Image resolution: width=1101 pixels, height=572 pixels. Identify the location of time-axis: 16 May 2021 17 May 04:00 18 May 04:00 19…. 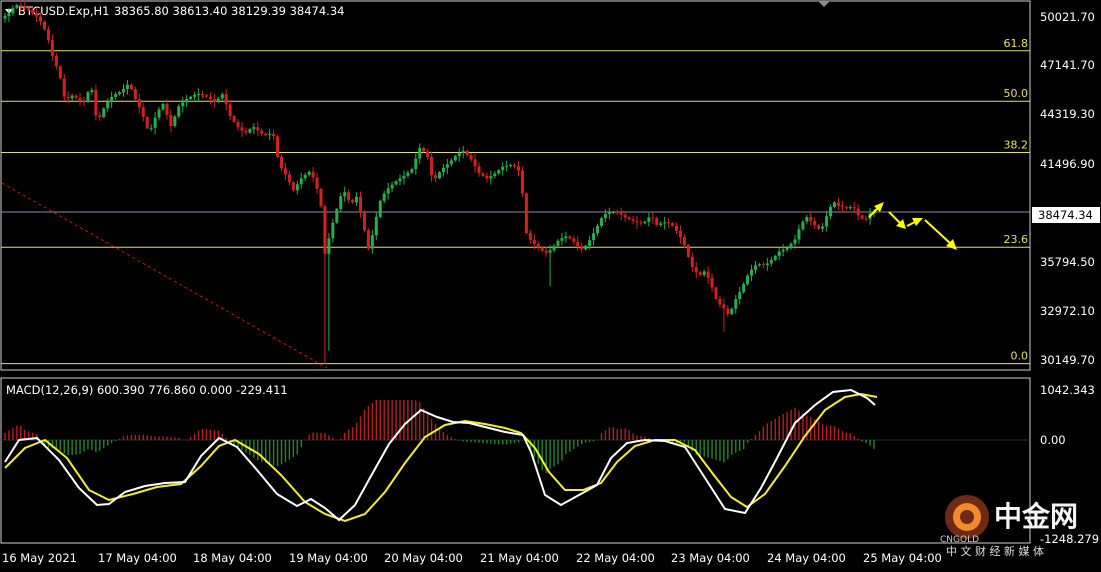
(472, 558).